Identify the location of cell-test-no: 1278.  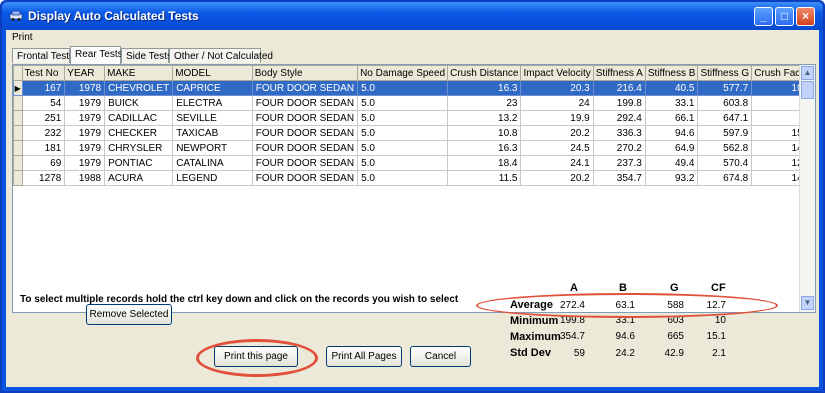
(43, 178).